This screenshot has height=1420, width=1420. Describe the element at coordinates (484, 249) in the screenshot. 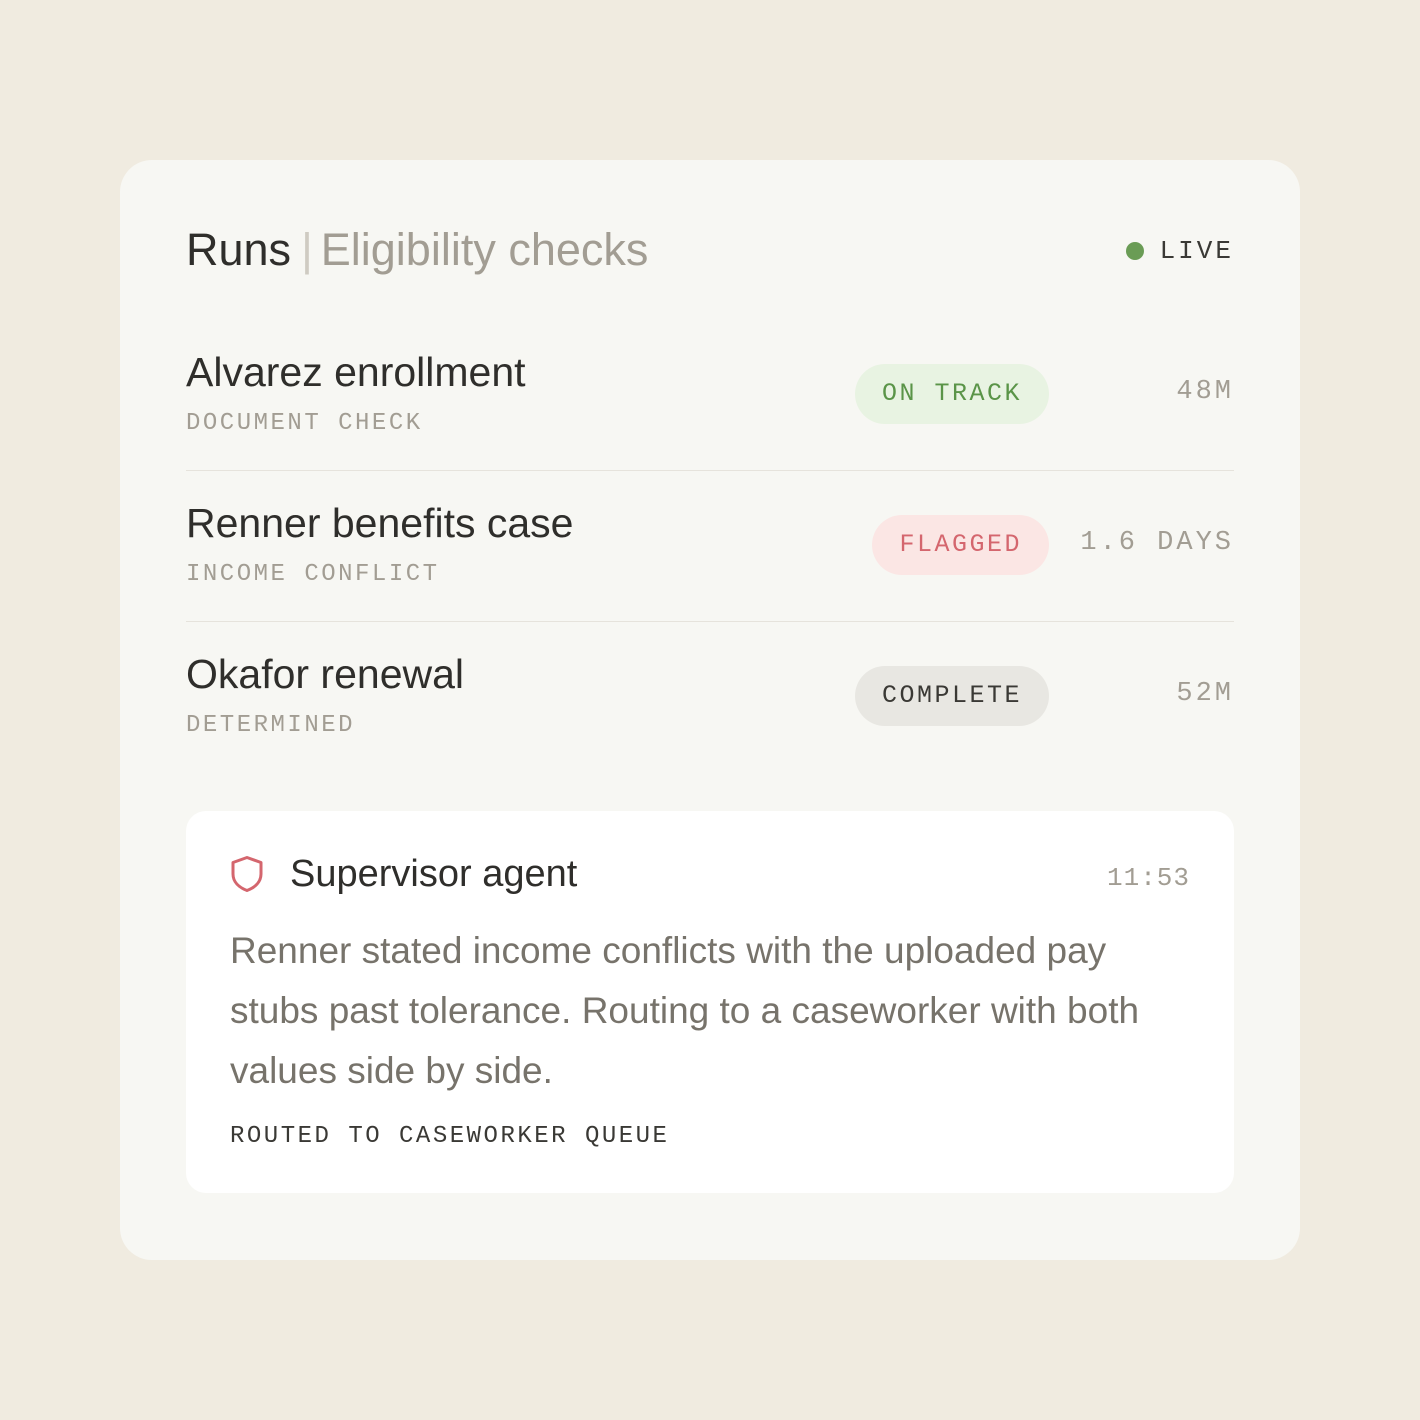

I see `title-subtitle: Eligibility checks` at that location.